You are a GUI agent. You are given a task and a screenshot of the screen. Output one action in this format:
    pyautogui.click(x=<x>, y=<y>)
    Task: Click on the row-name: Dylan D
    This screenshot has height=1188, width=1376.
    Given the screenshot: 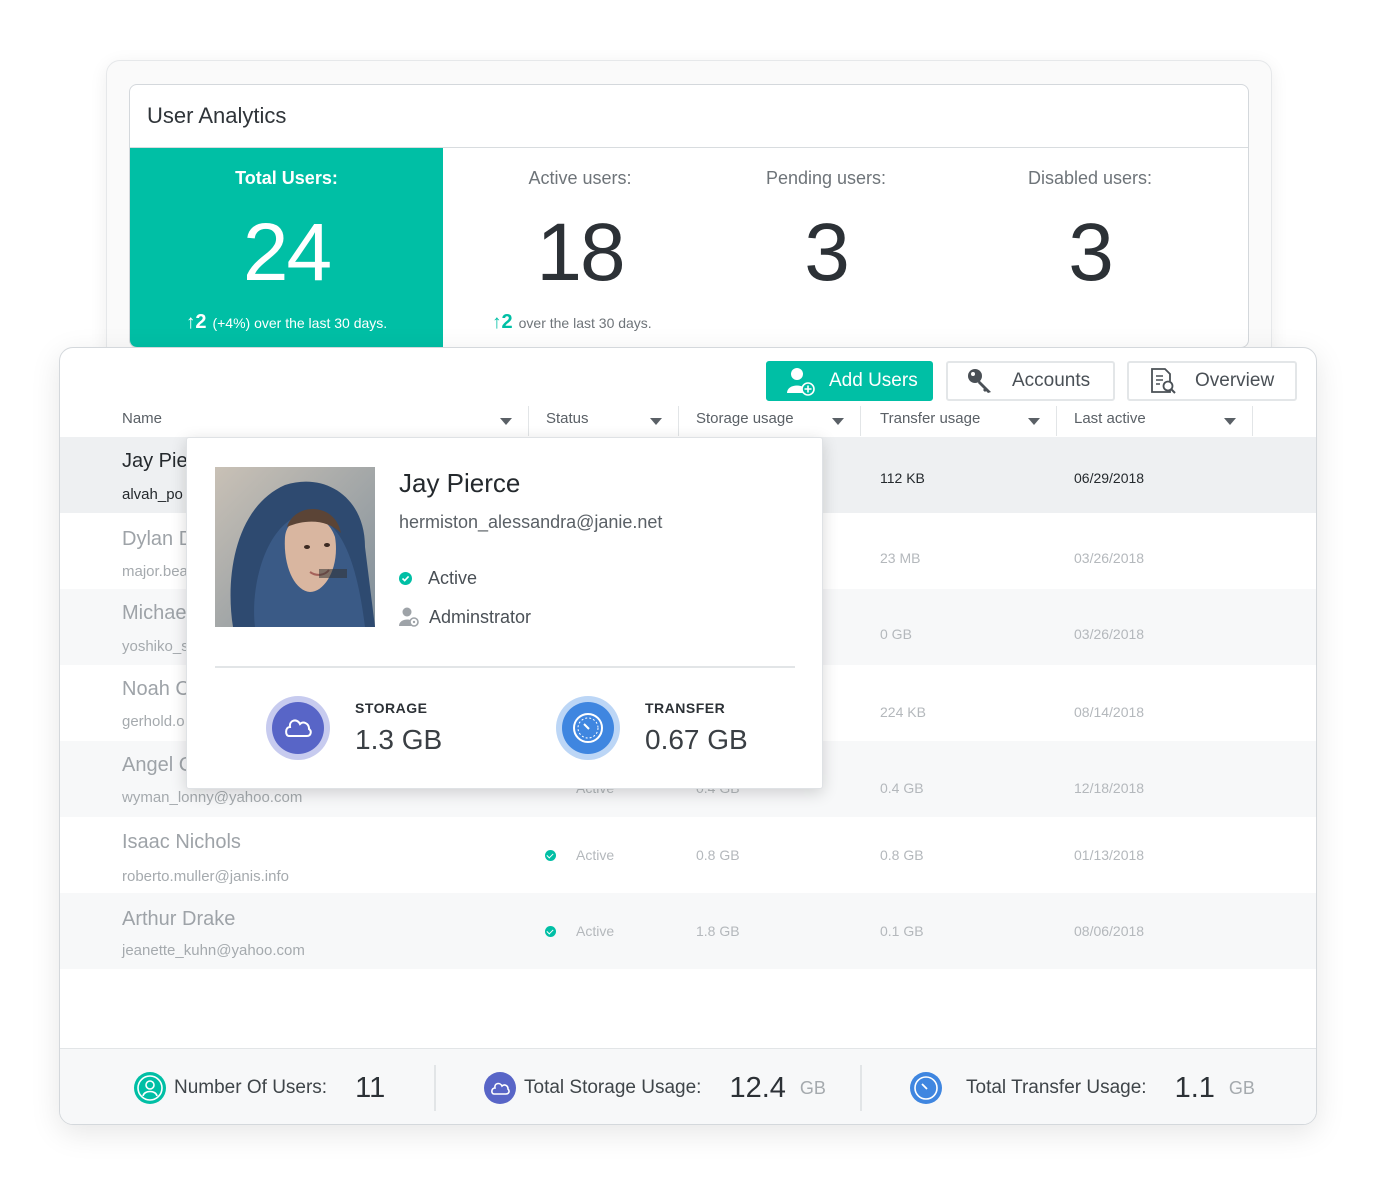 What is the action you would take?
    pyautogui.click(x=158, y=539)
    